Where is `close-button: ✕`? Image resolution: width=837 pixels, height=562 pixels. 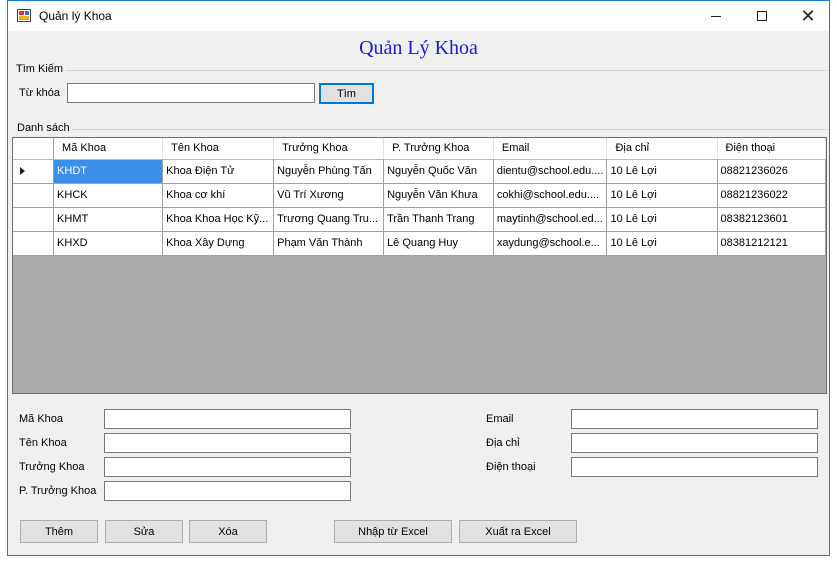 close-button: ✕ is located at coordinates (808, 16).